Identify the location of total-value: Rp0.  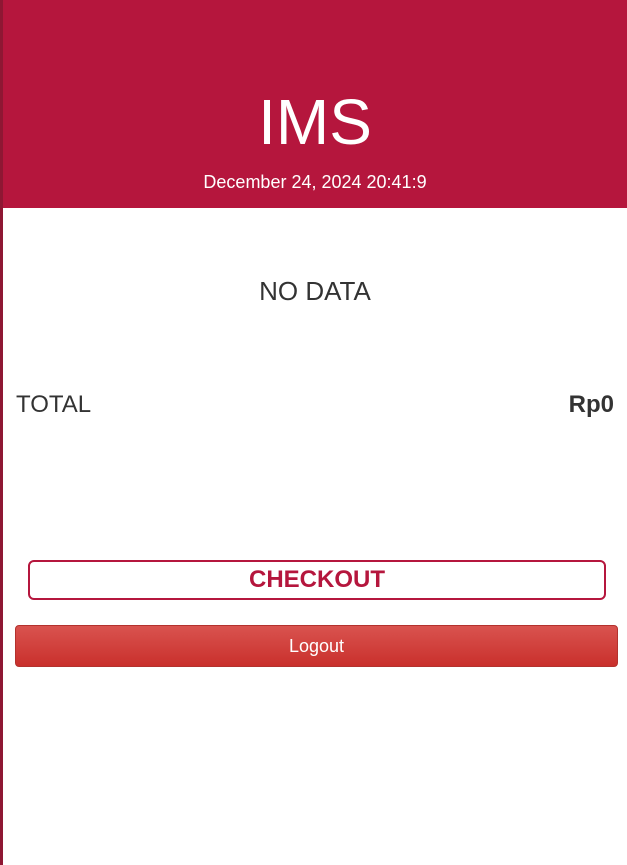
(591, 404).